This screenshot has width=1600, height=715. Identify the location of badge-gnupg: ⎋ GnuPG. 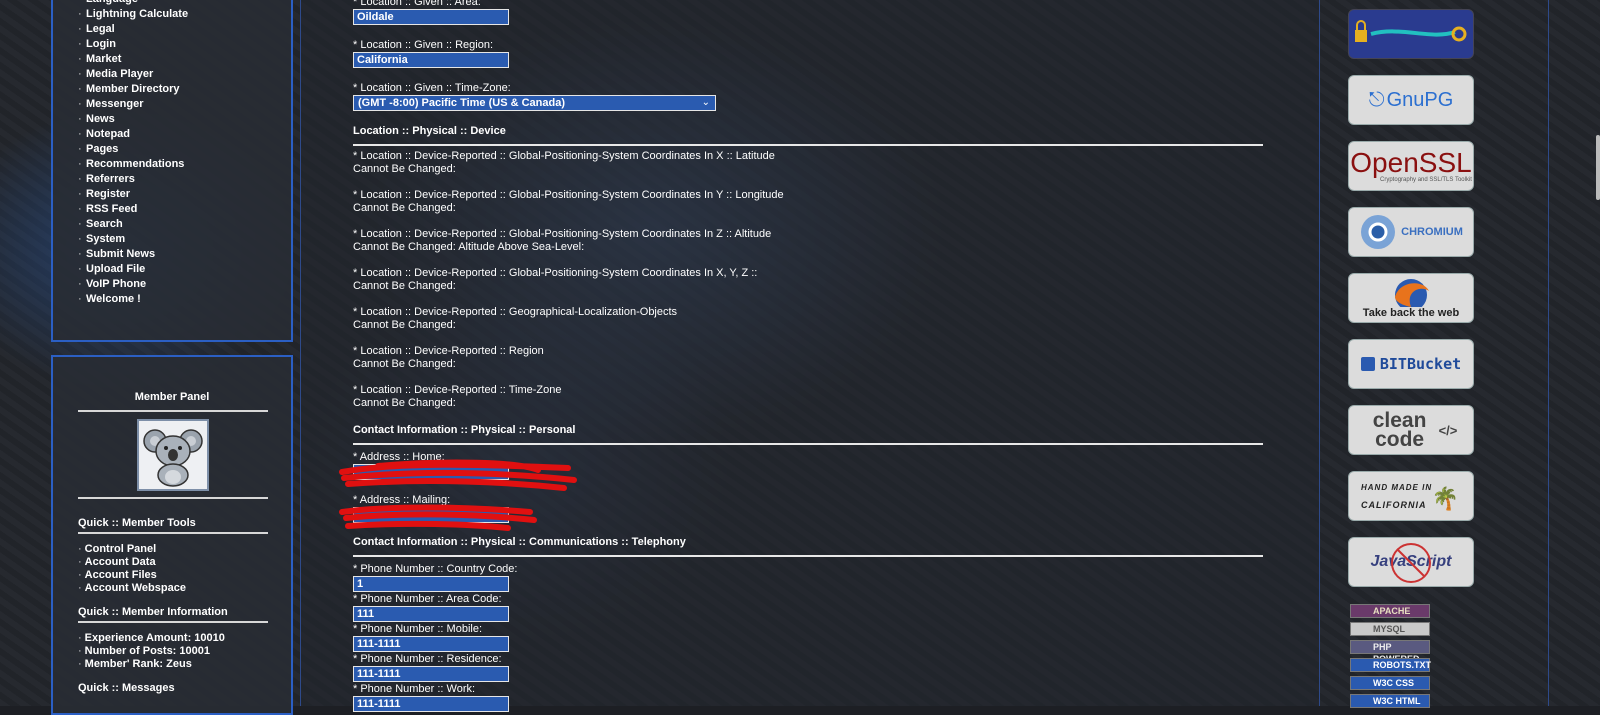
(1411, 100).